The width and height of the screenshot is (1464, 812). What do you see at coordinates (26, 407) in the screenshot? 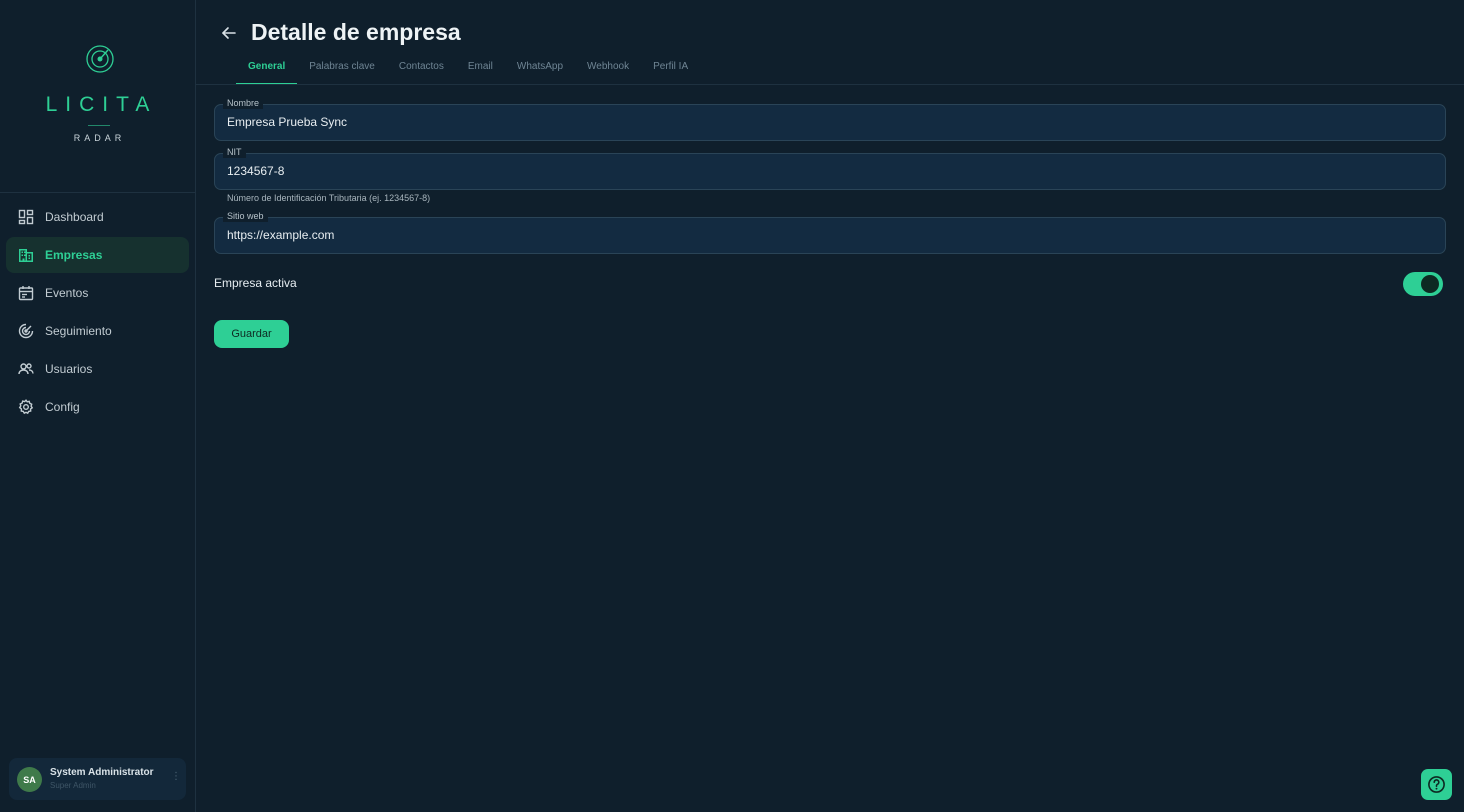
I see `gear-icon` at bounding box center [26, 407].